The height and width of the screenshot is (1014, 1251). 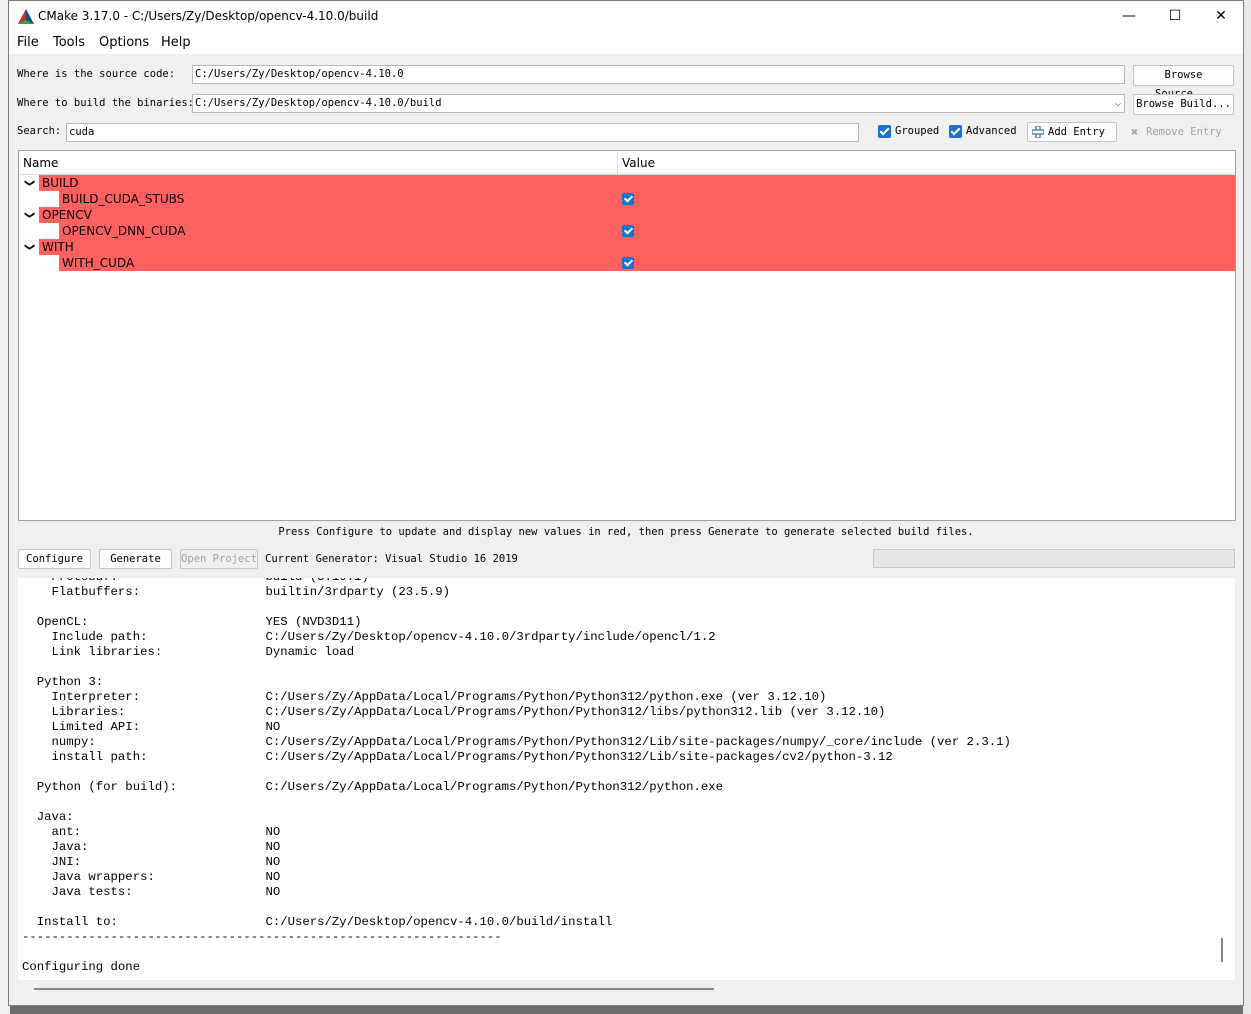 What do you see at coordinates (124, 231) in the screenshot?
I see `entry-name: OPENCV_DNN_CUDA` at bounding box center [124, 231].